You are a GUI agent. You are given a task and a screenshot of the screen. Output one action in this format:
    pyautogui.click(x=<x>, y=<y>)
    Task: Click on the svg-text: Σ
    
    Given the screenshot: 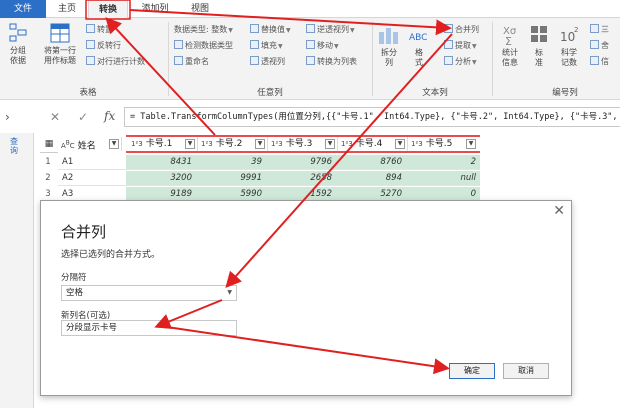 What is the action you would take?
    pyautogui.click(x=508, y=40)
    